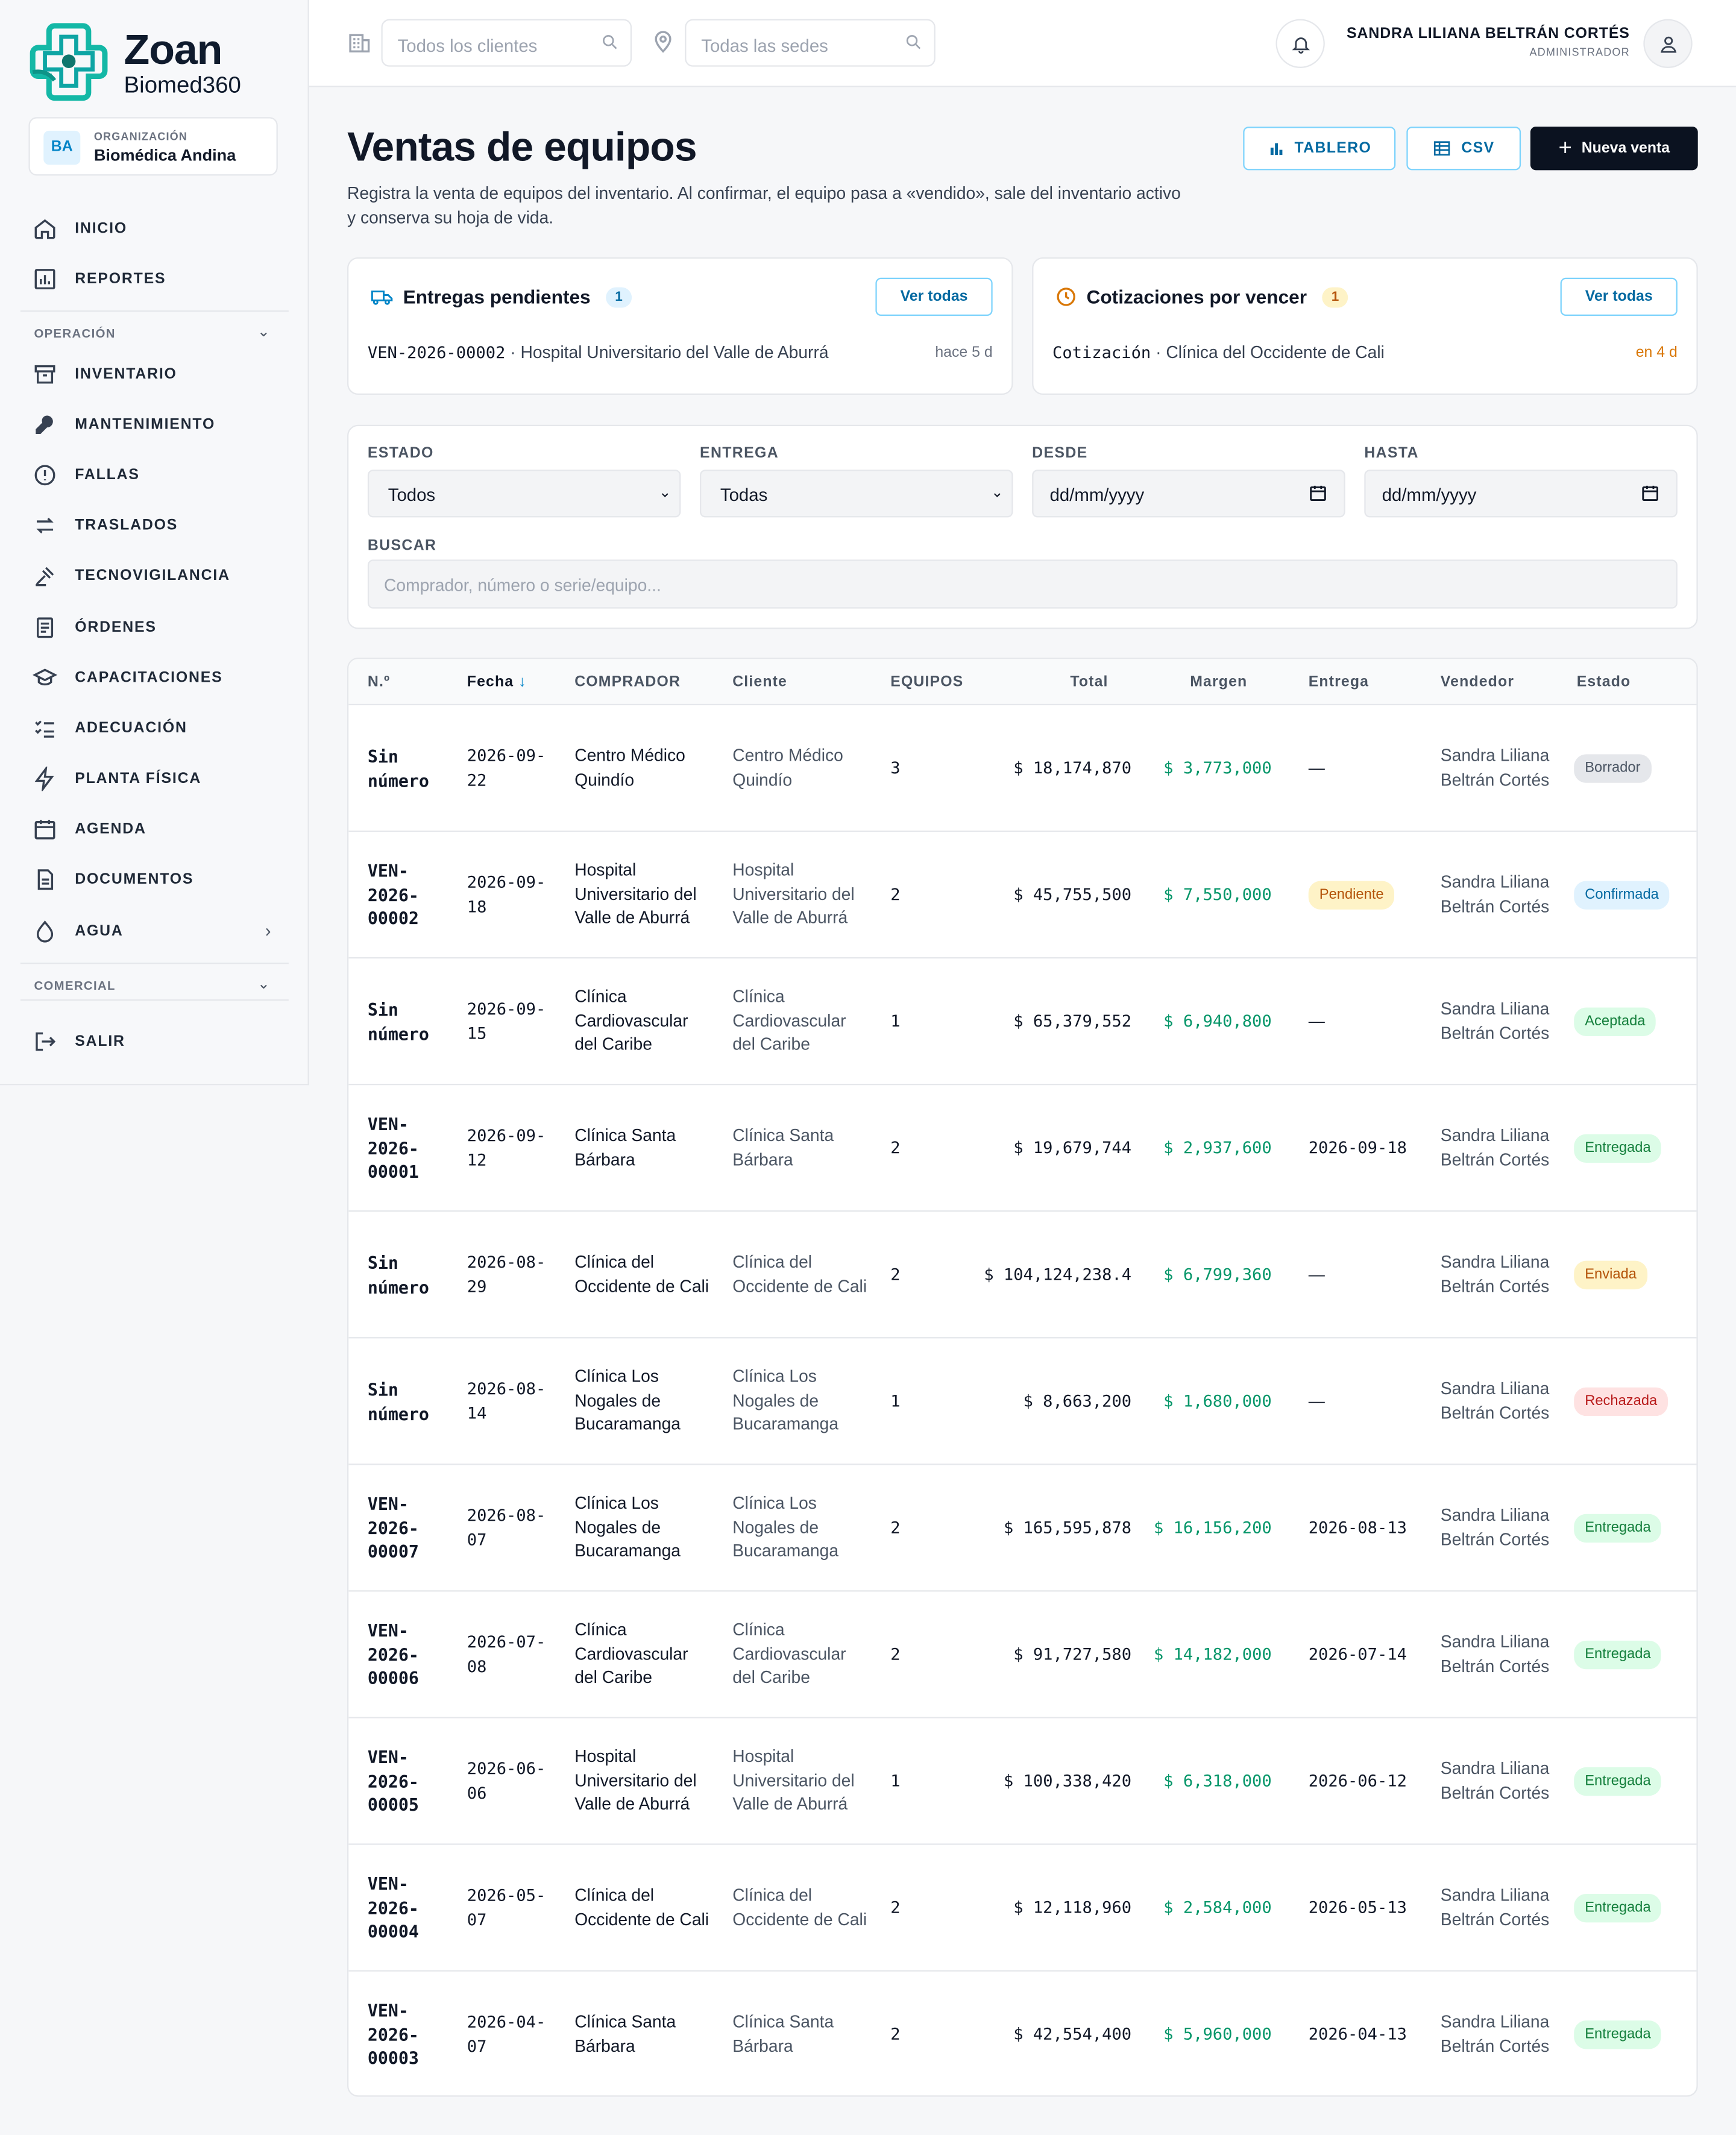  I want to click on status-cell: Confirmada, so click(1635, 895).